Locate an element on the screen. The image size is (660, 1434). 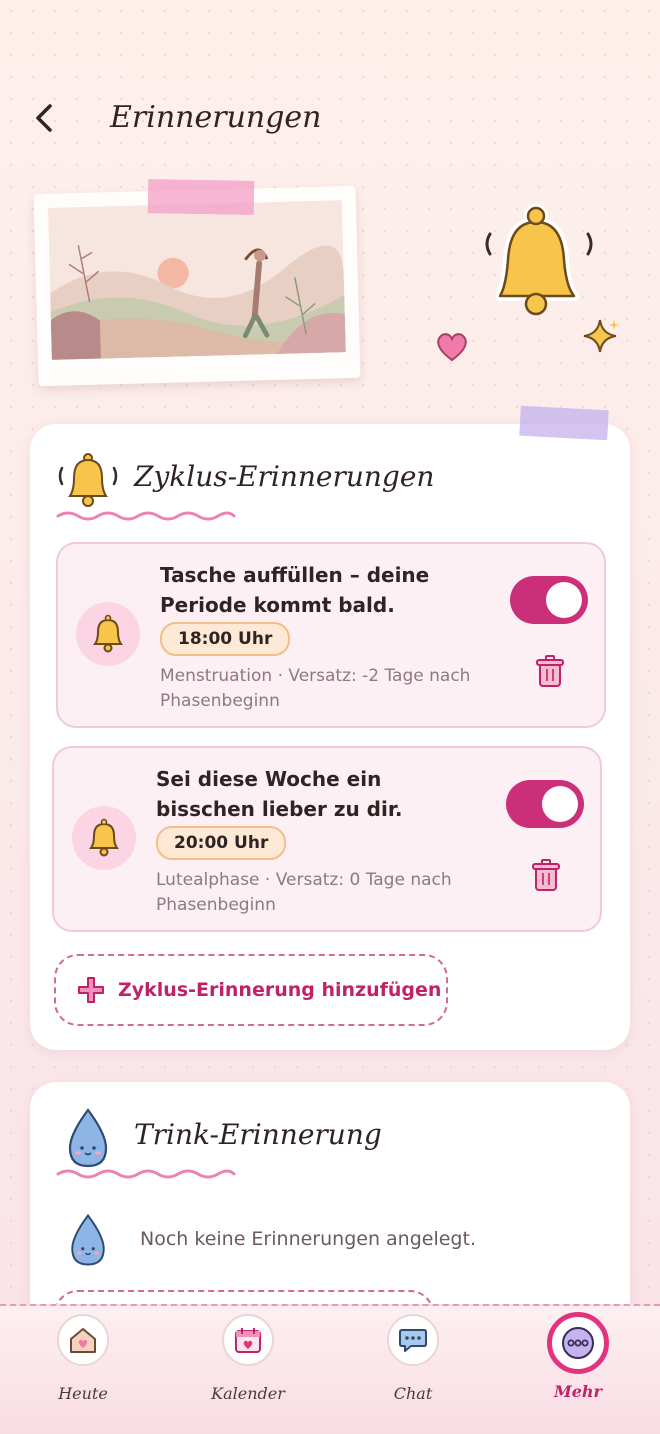
nav-item-chat: Chat is located at coordinates (413, 1364).